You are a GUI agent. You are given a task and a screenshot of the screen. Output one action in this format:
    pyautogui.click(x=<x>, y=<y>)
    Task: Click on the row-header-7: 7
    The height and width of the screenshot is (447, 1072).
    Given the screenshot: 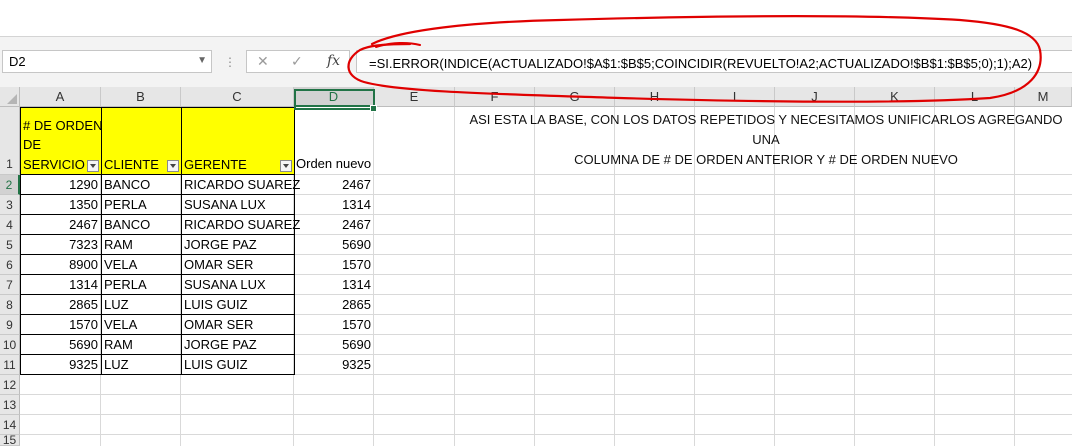 What is the action you would take?
    pyautogui.click(x=10, y=285)
    